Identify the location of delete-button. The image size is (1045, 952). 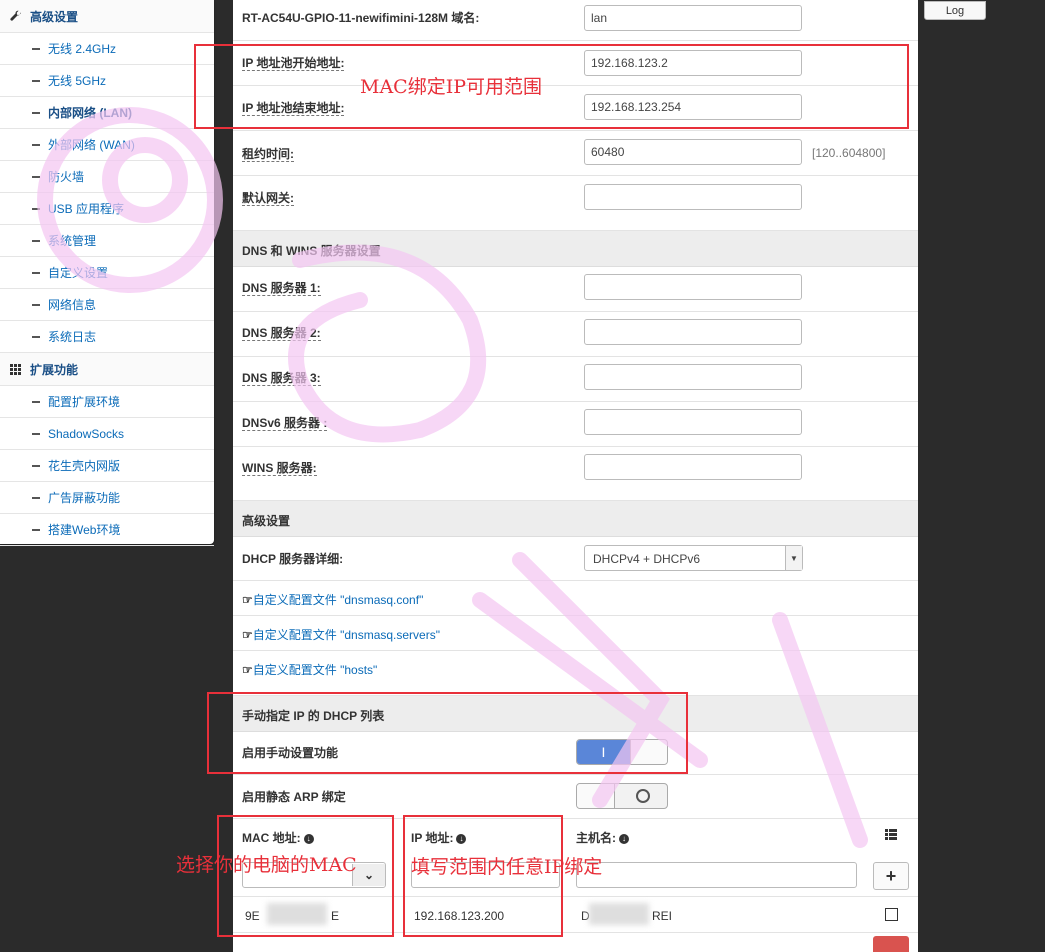
(891, 944).